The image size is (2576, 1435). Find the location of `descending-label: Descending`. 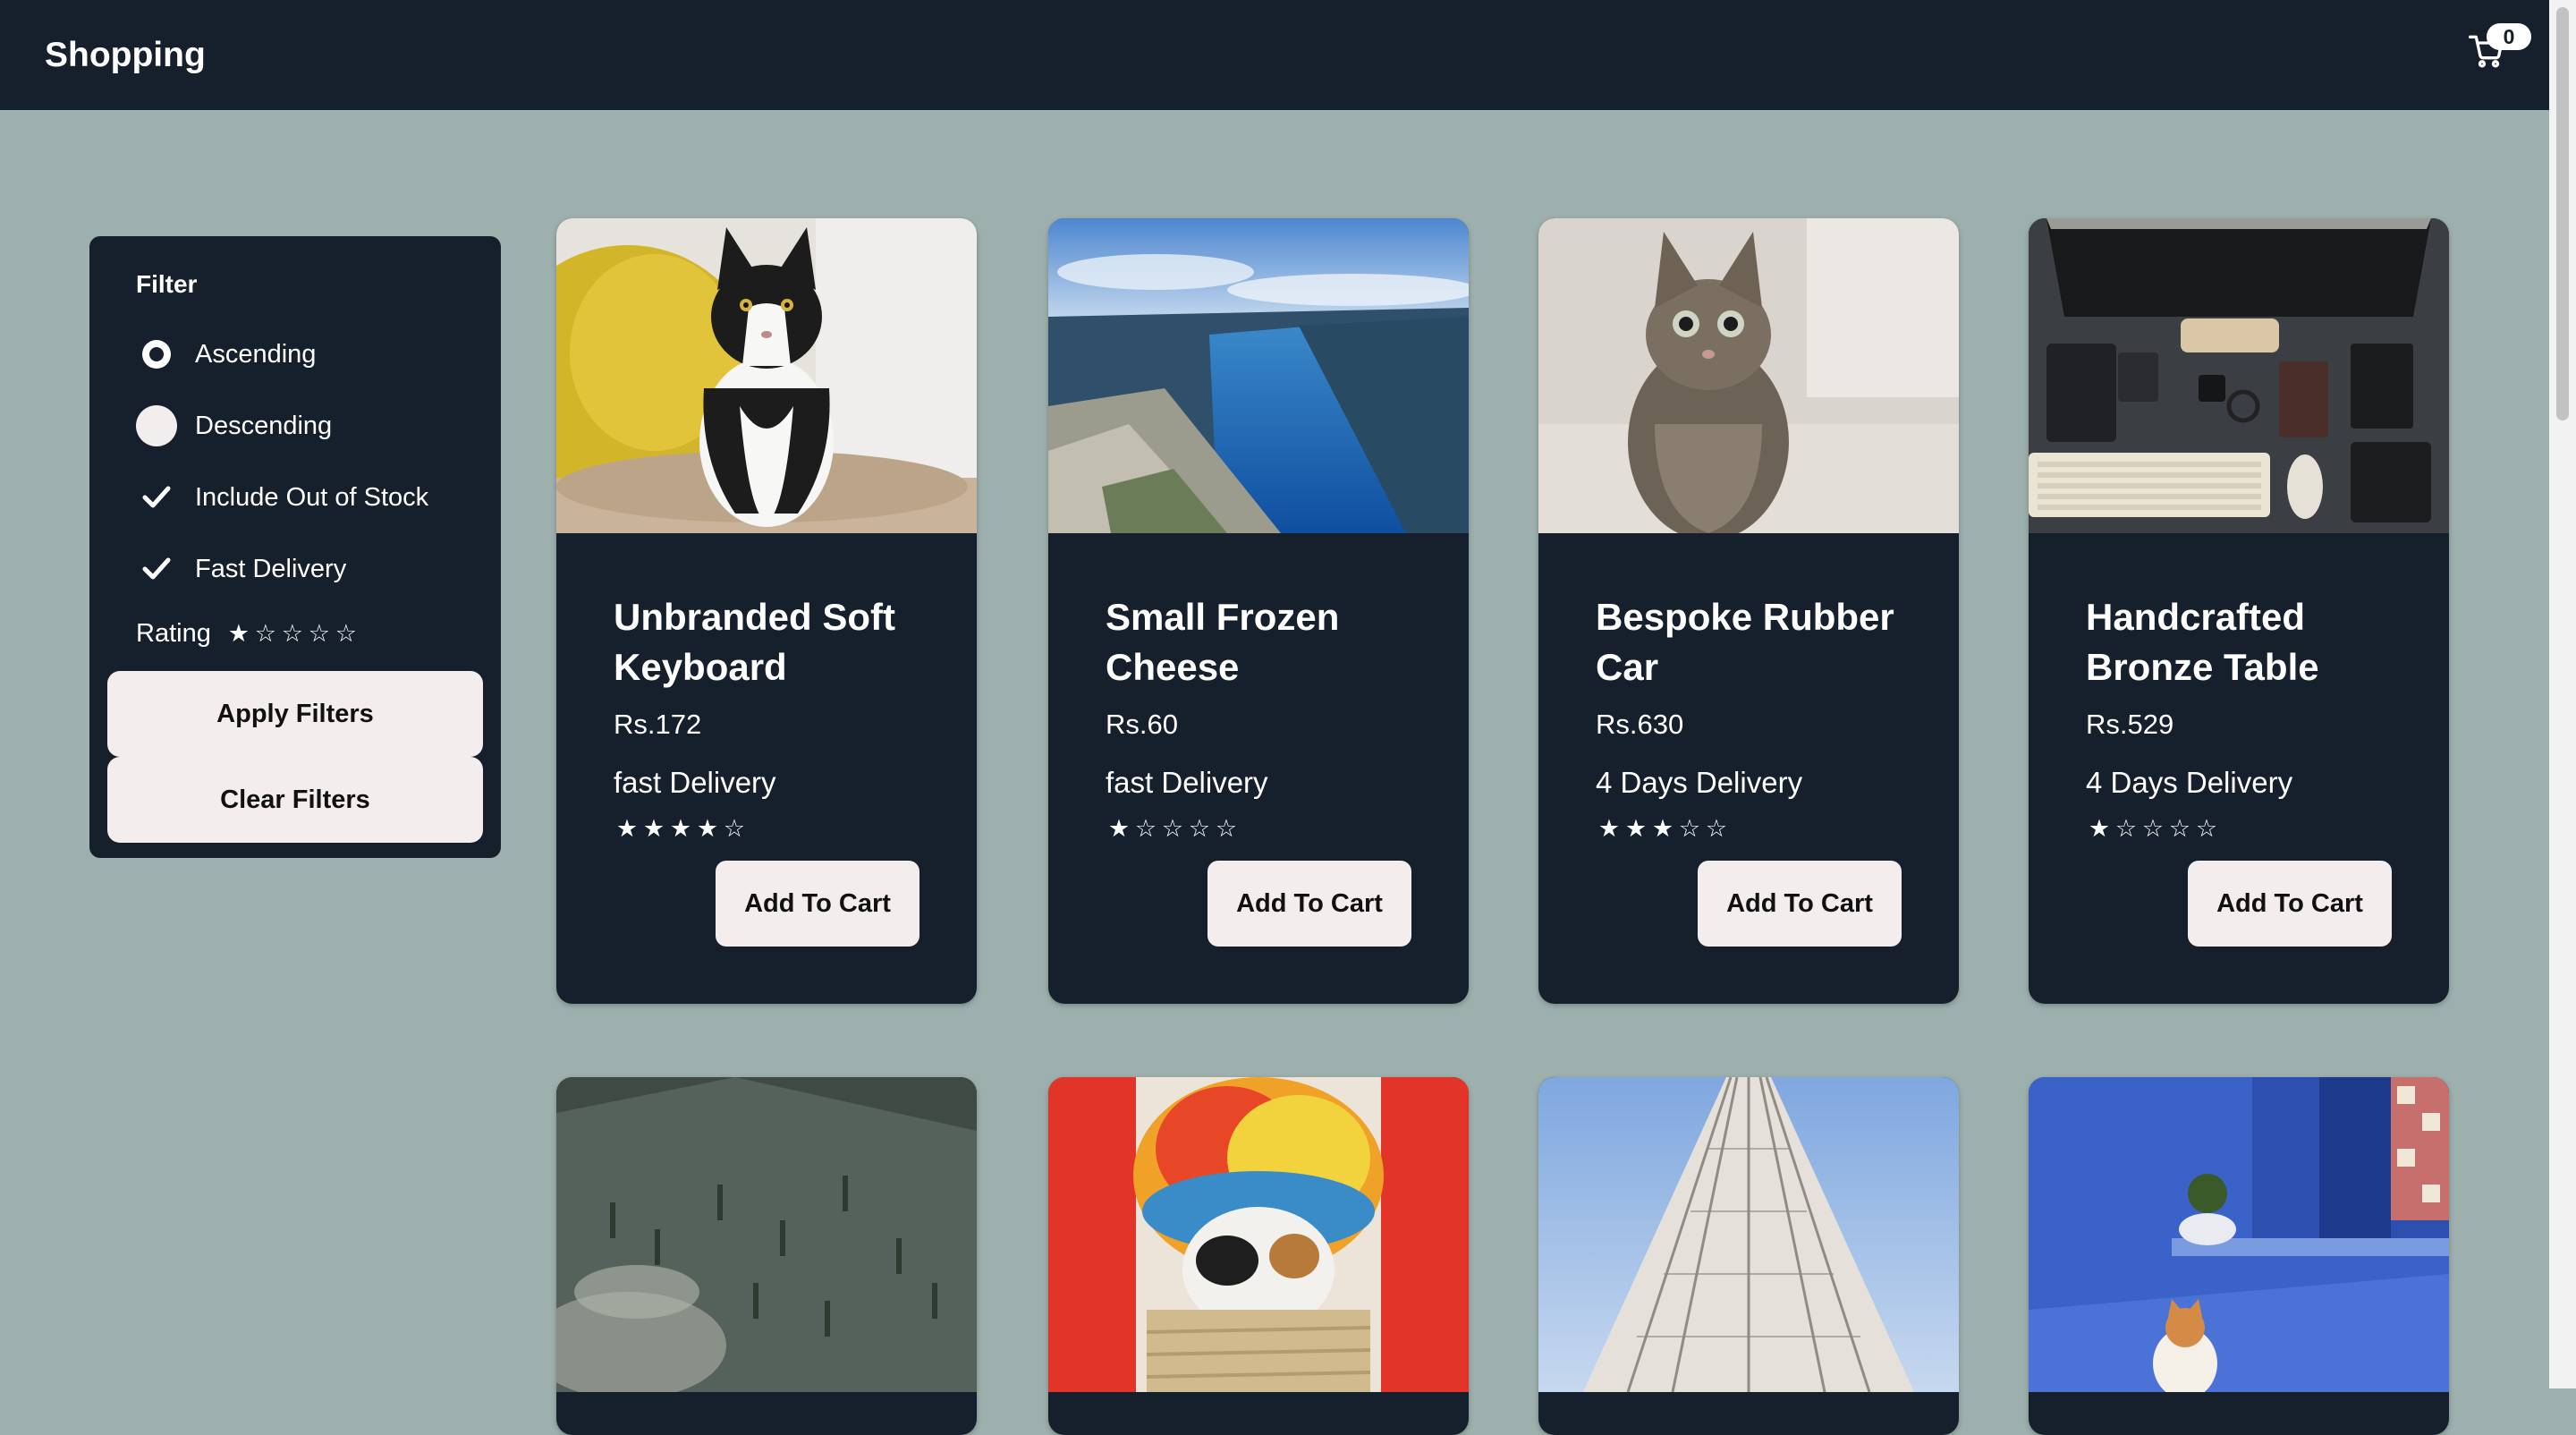

descending-label: Descending is located at coordinates (264, 425).